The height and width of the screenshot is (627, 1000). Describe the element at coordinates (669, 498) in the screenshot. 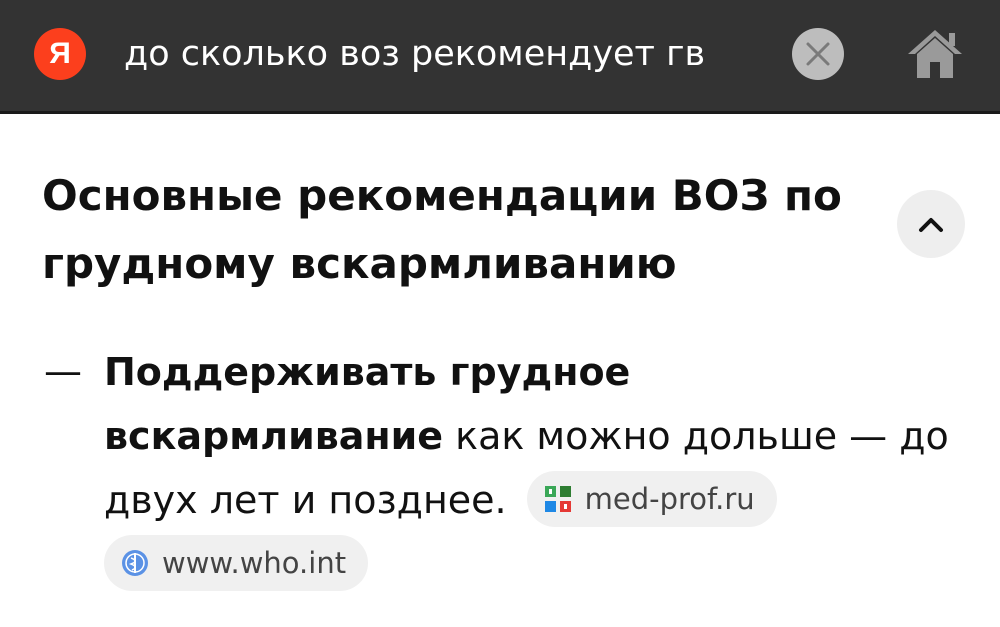

I see `source-label: med-prof.ru` at that location.